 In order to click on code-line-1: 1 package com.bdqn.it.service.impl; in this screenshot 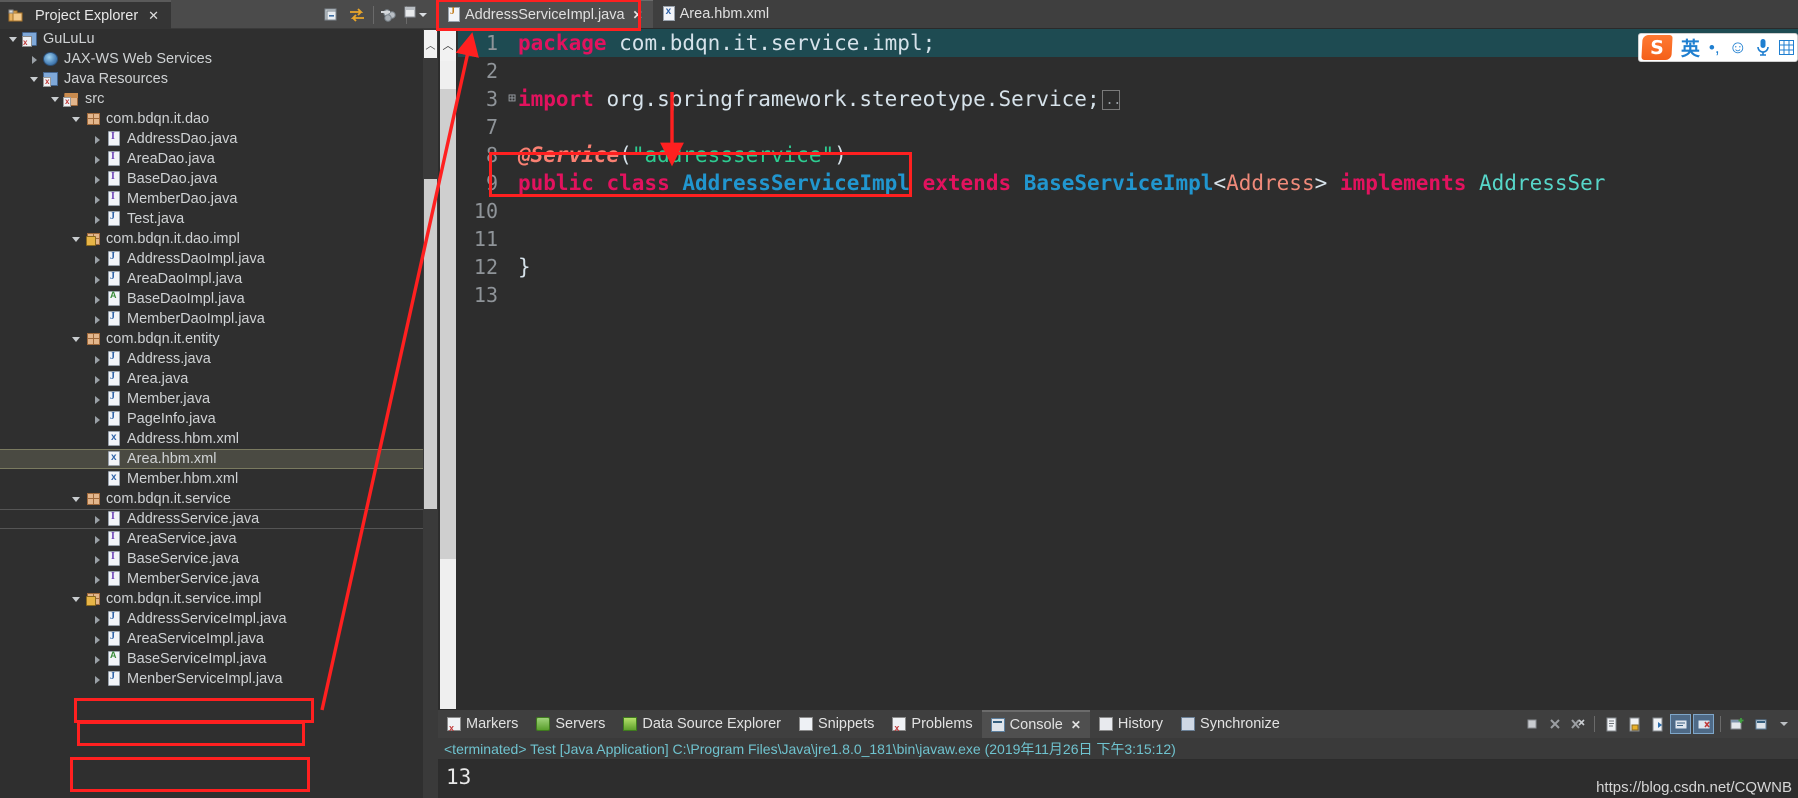, I will do `click(1128, 43)`.